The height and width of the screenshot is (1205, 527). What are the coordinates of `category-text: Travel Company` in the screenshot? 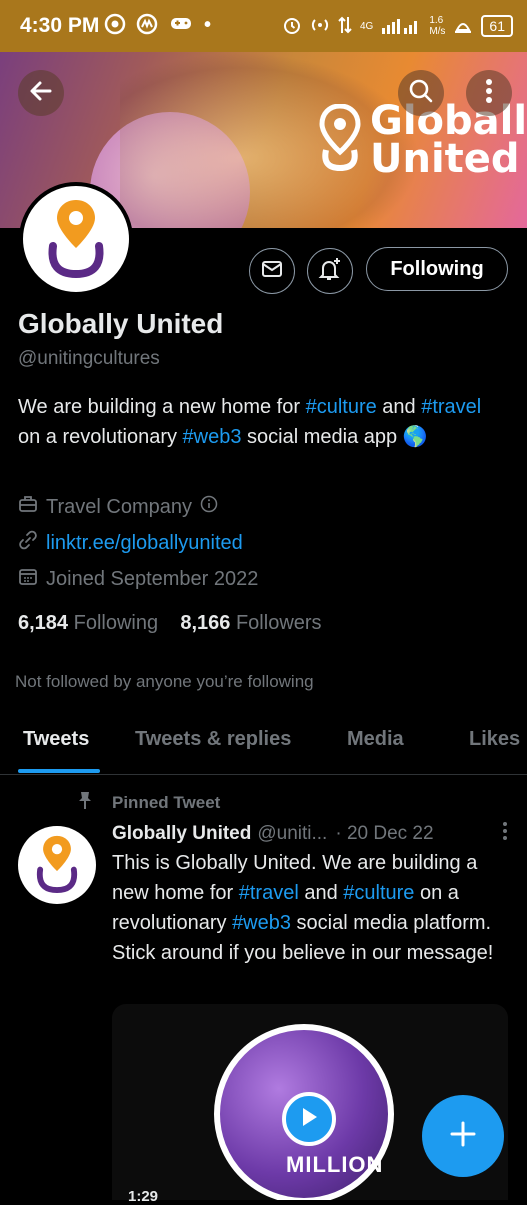 It's located at (119, 506).